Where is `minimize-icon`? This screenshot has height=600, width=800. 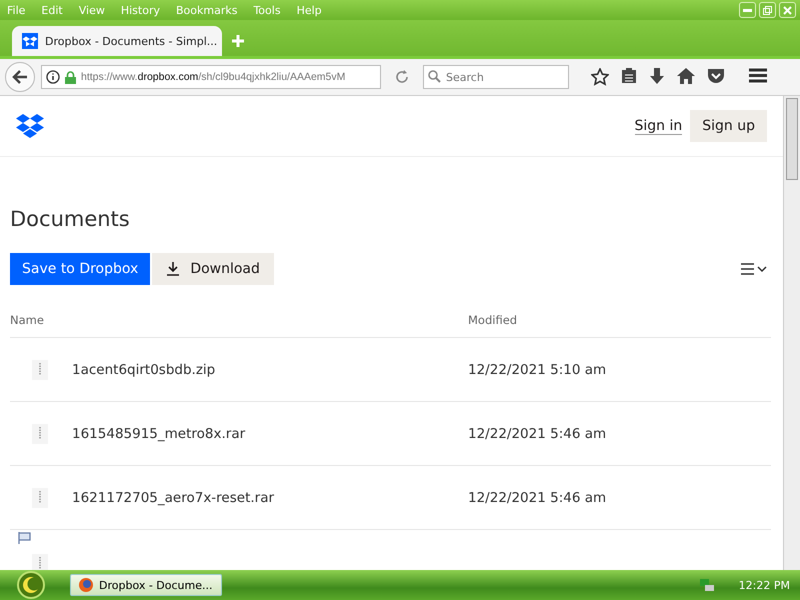 minimize-icon is located at coordinates (747, 10).